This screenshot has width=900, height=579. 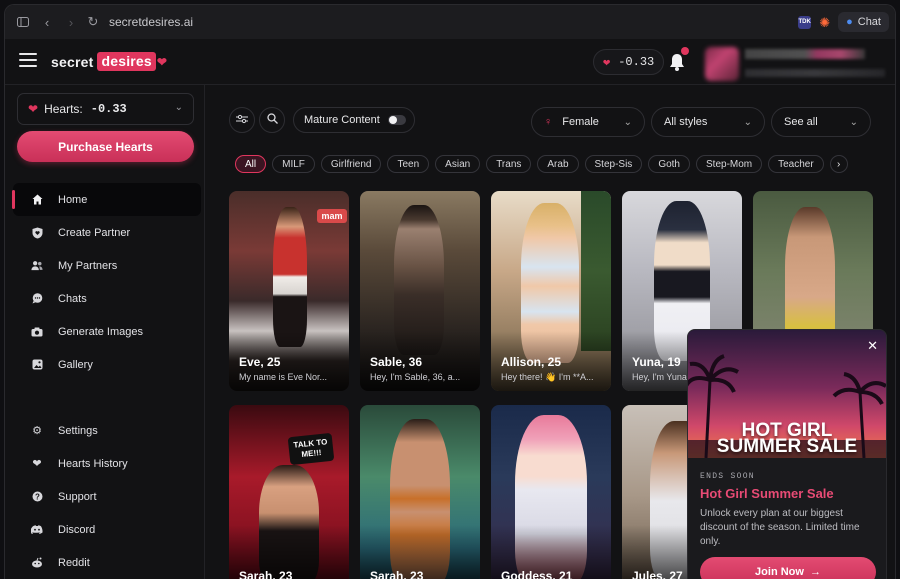 What do you see at coordinates (105, 298) in the screenshot?
I see `sidebar-item-chats: Chats` at bounding box center [105, 298].